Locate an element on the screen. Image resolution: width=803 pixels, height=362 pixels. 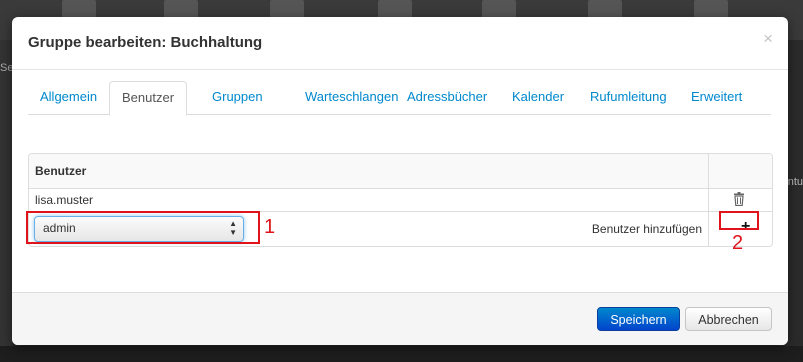
tab-warteschlangen: Warteschlangen is located at coordinates (351, 97).